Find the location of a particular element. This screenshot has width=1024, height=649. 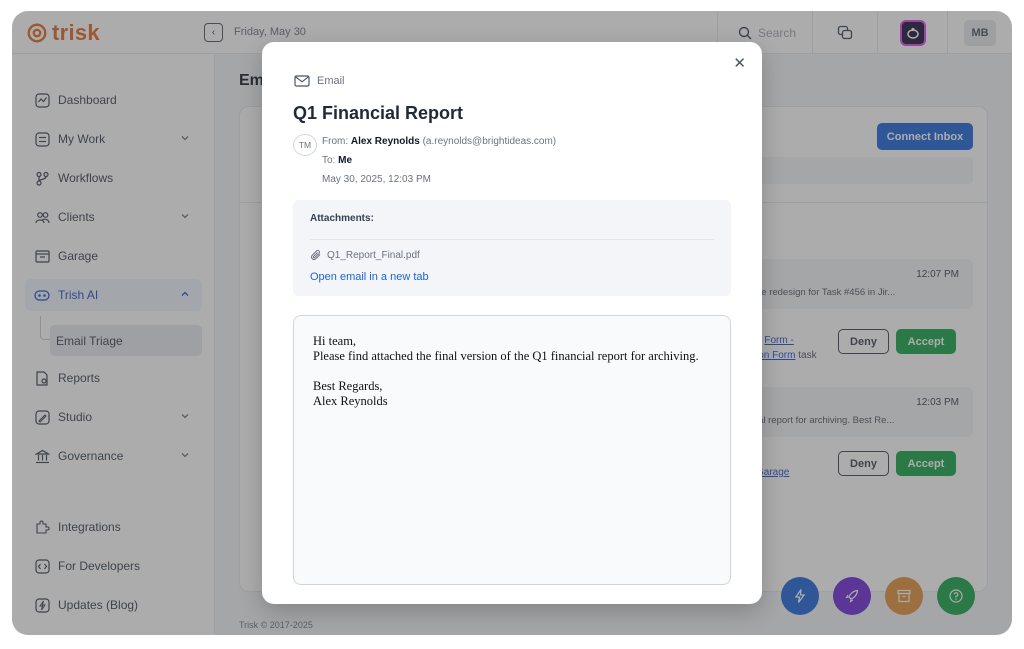

paperclip-icon is located at coordinates (316, 254).